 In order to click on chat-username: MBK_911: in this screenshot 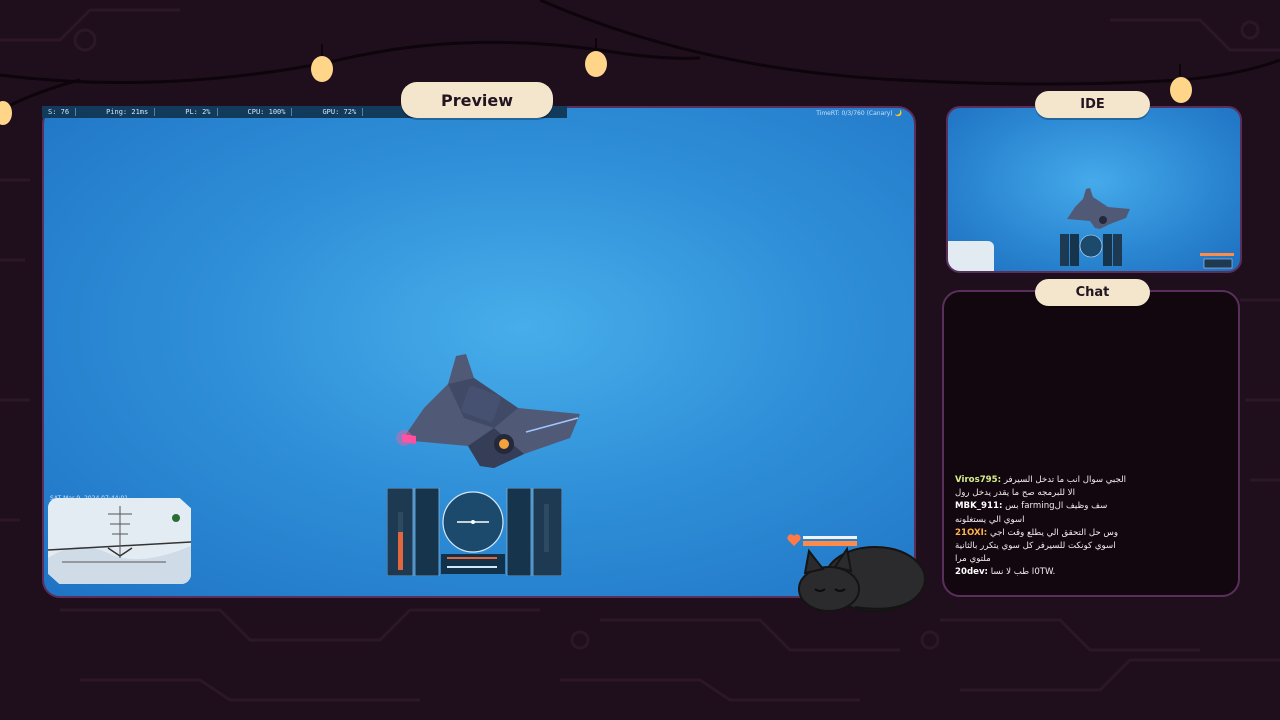, I will do `click(979, 506)`.